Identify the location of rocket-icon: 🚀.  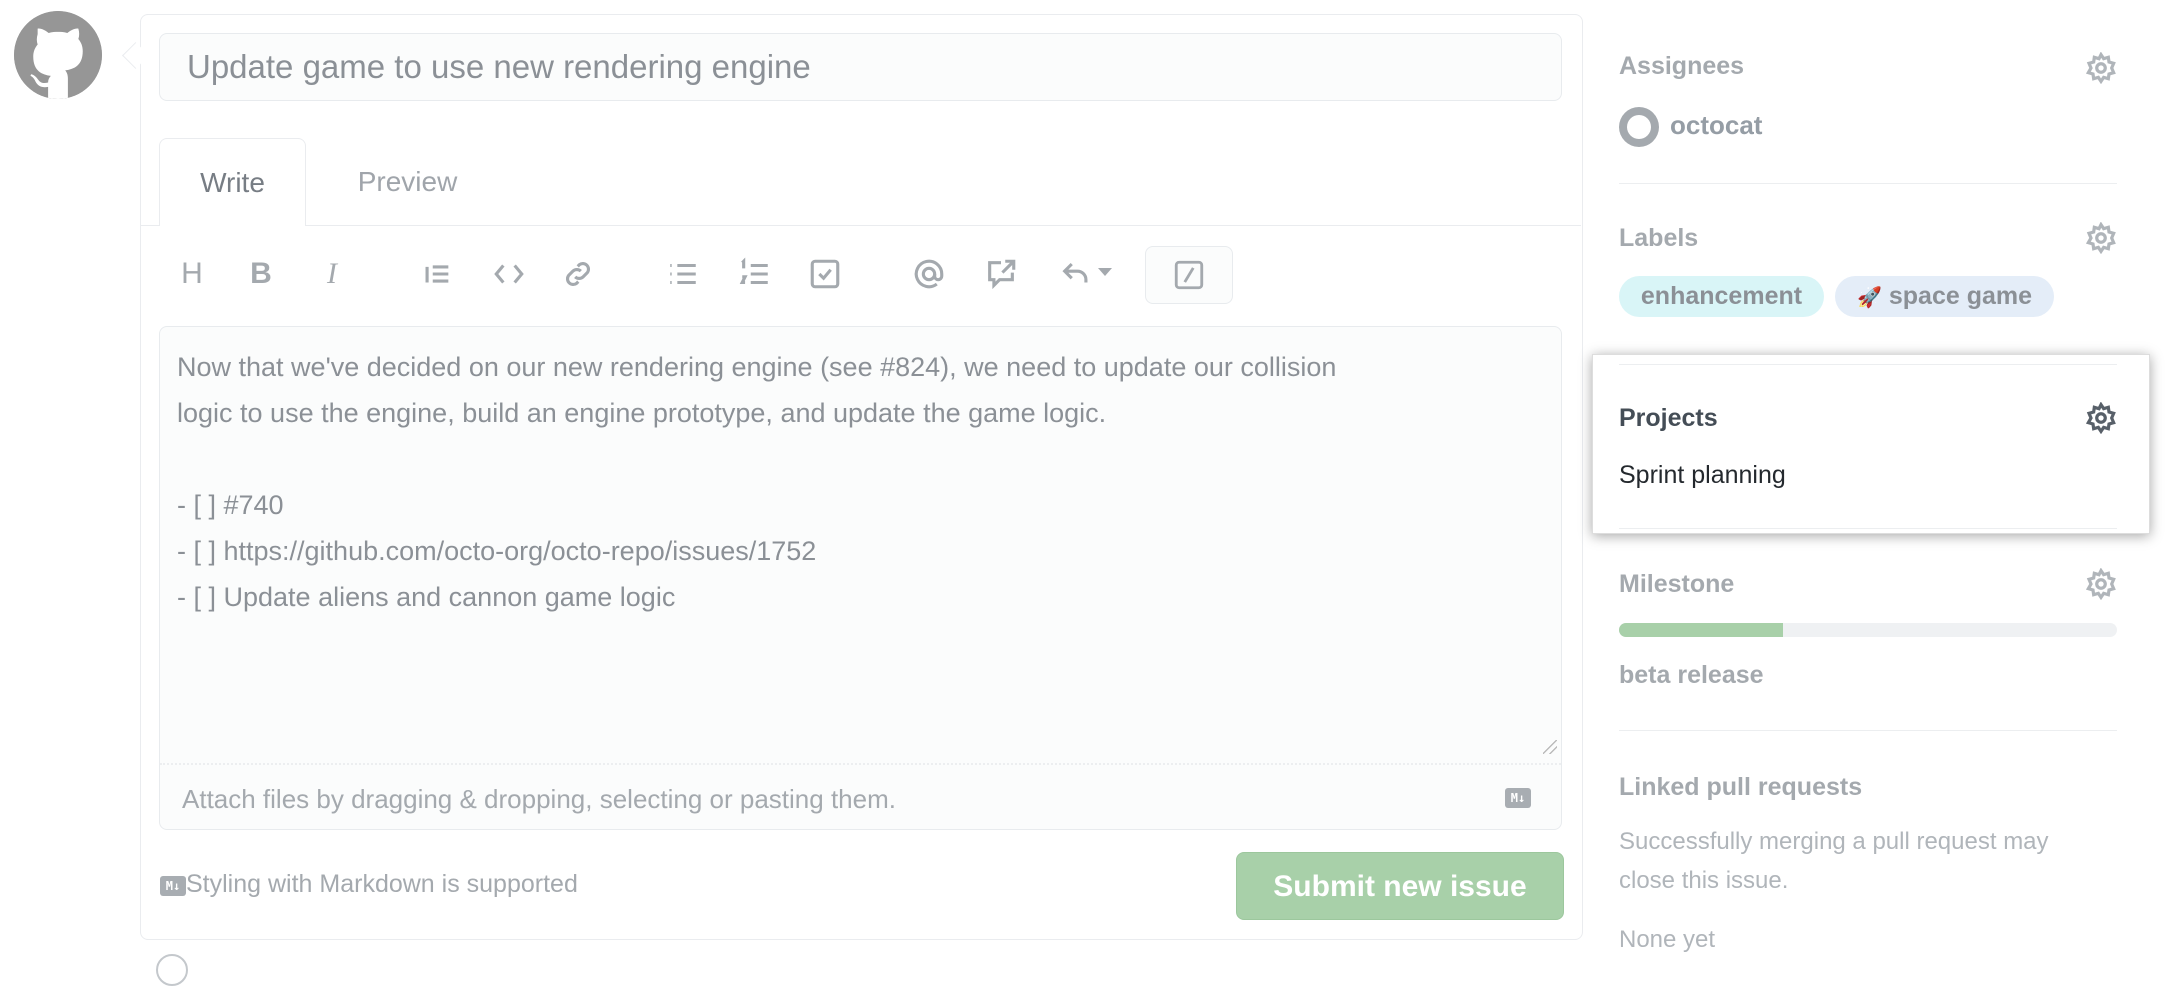
(1869, 298).